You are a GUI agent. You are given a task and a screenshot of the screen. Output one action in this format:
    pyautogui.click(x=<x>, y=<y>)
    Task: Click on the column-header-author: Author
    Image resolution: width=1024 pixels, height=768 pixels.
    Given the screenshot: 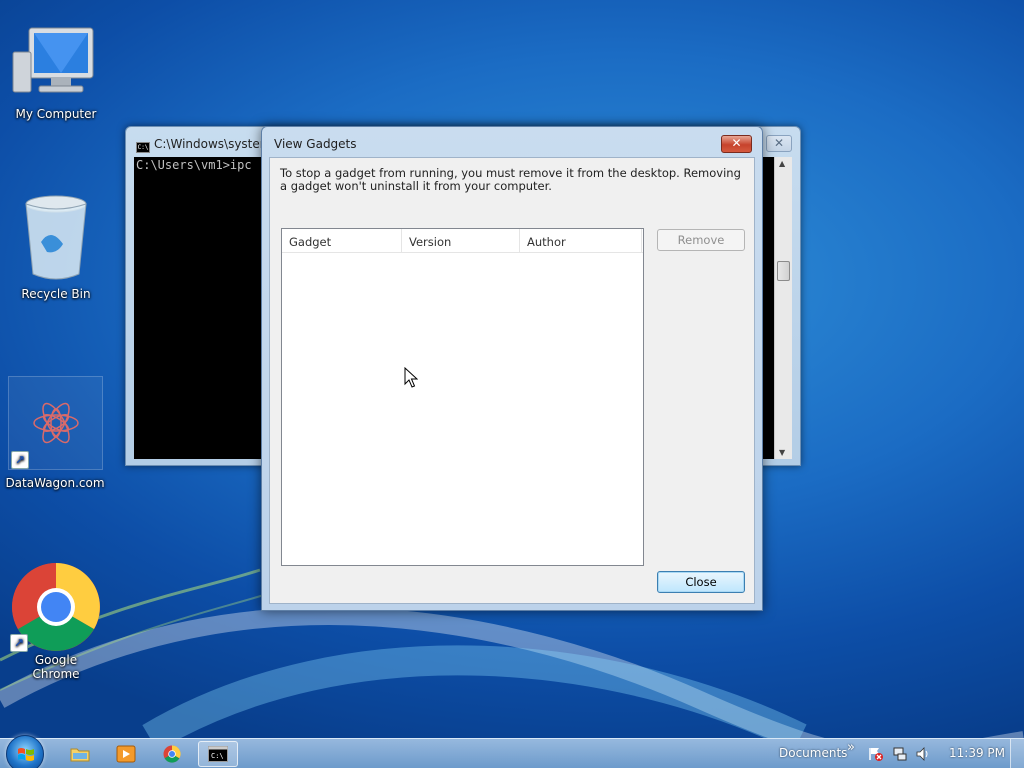 What is the action you would take?
    pyautogui.click(x=581, y=240)
    